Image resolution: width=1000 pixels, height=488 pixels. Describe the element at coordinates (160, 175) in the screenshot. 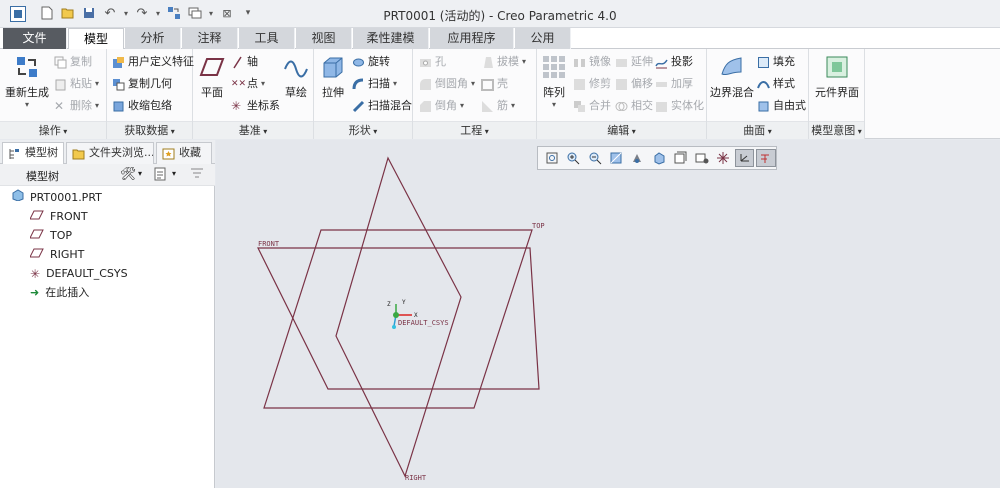

I see `show-icon` at that location.